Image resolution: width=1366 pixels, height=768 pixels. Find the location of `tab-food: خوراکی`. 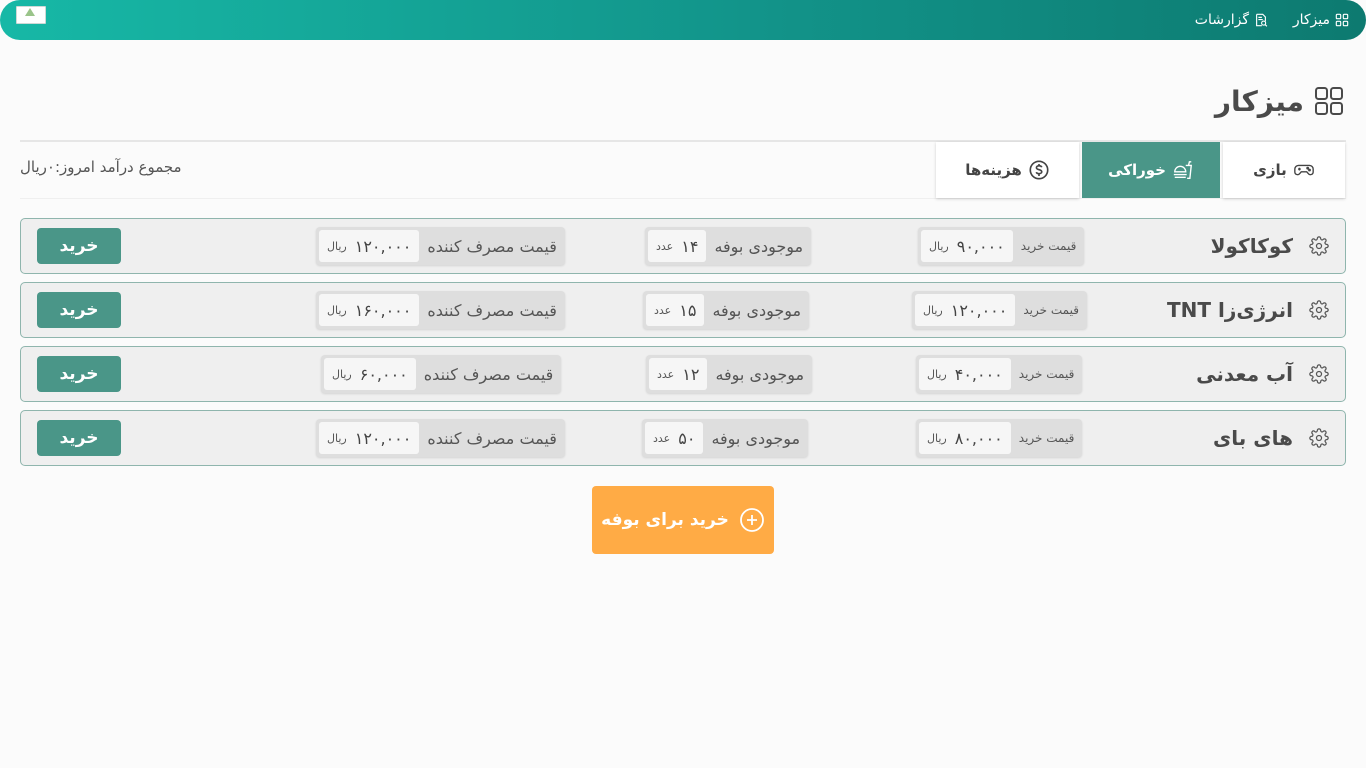

tab-food: خوراکی is located at coordinates (1151, 170).